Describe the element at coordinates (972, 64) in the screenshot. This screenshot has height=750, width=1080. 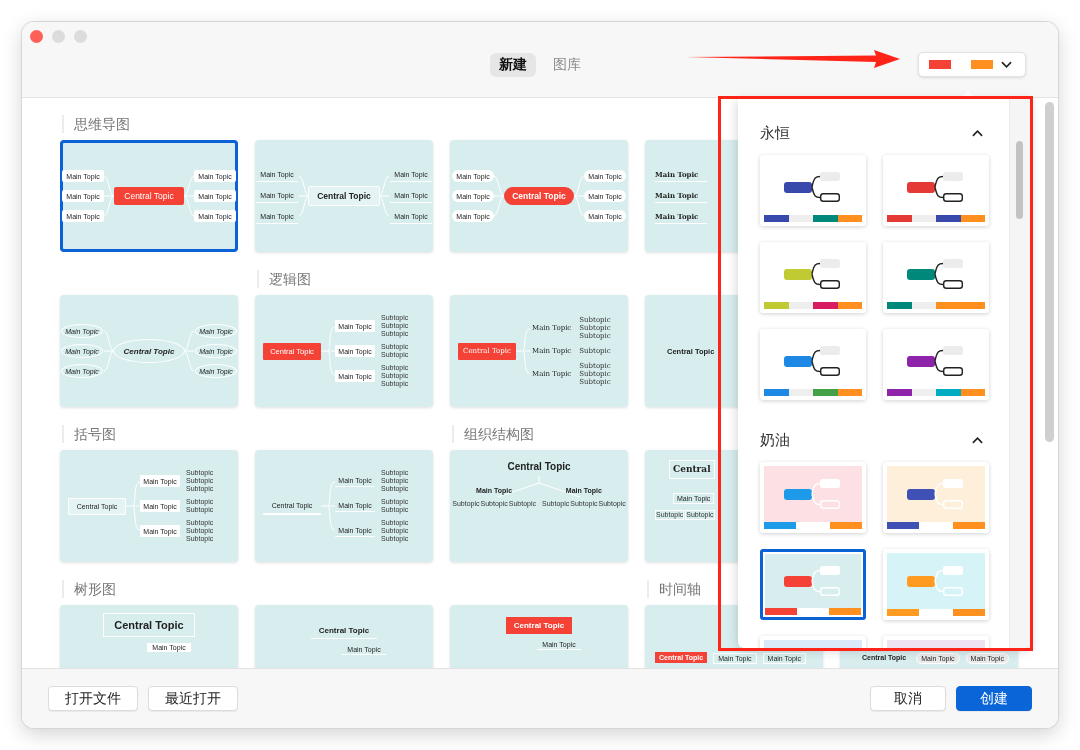
I see `theme-picker` at that location.